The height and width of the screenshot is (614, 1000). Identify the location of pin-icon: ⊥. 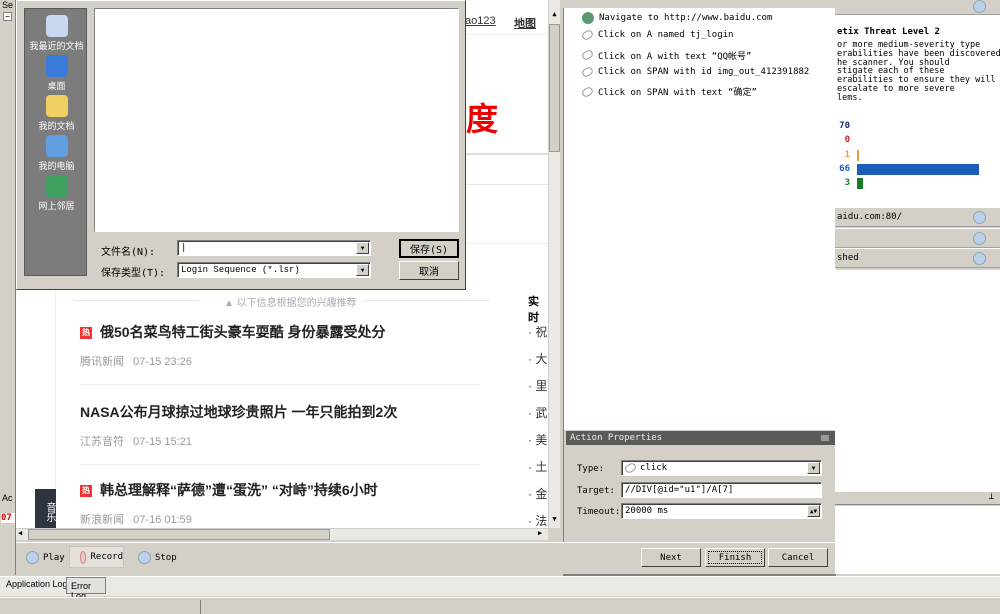
(991, 497).